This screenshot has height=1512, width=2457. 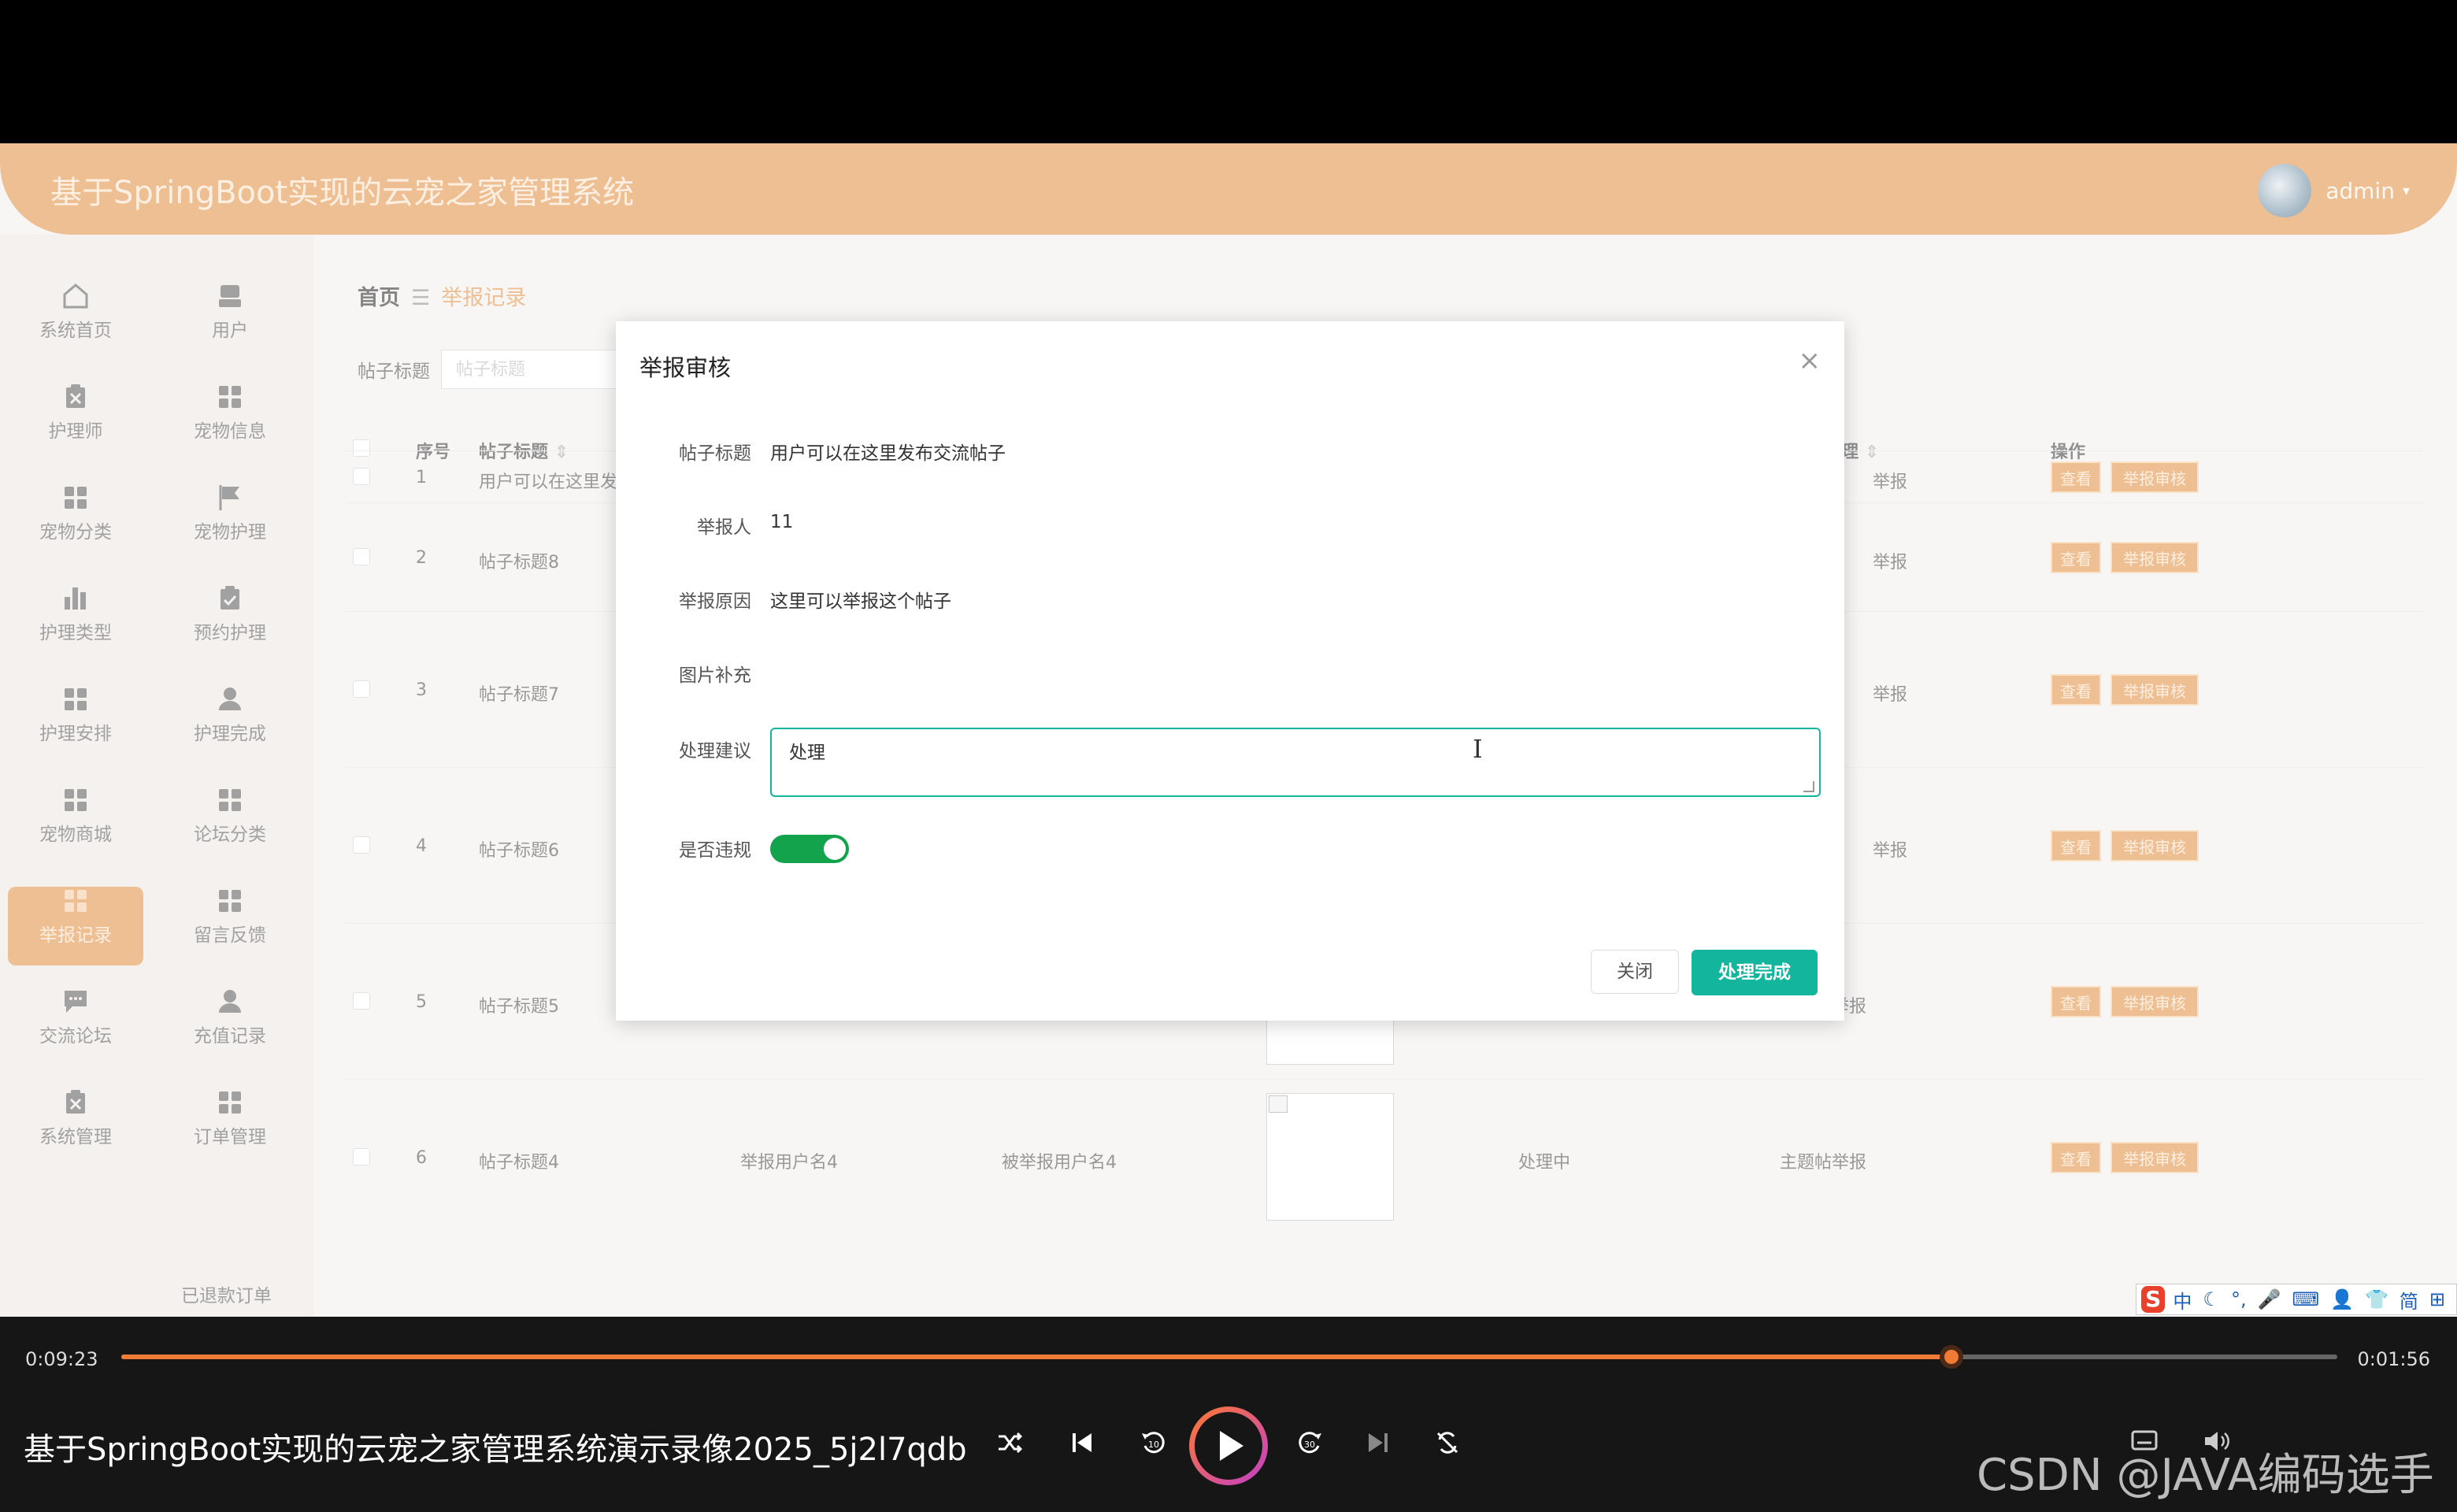 I want to click on progress-handle, so click(x=1952, y=1357).